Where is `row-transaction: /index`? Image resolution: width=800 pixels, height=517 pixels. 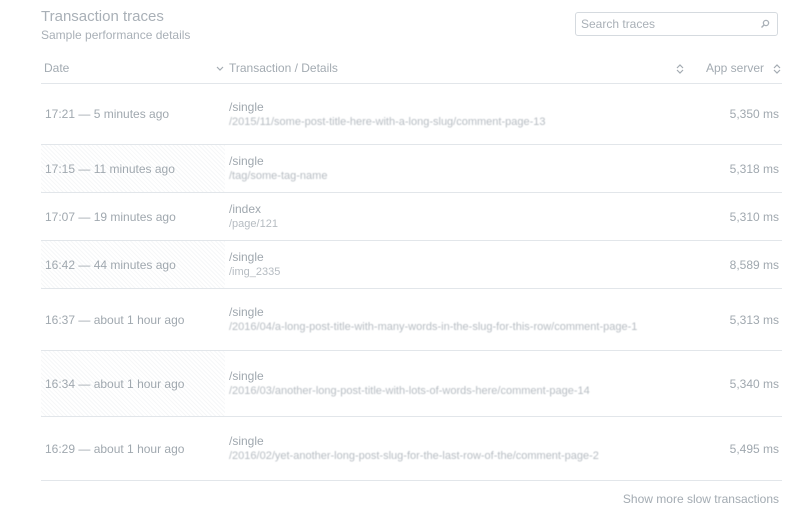 row-transaction: /index is located at coordinates (464, 209).